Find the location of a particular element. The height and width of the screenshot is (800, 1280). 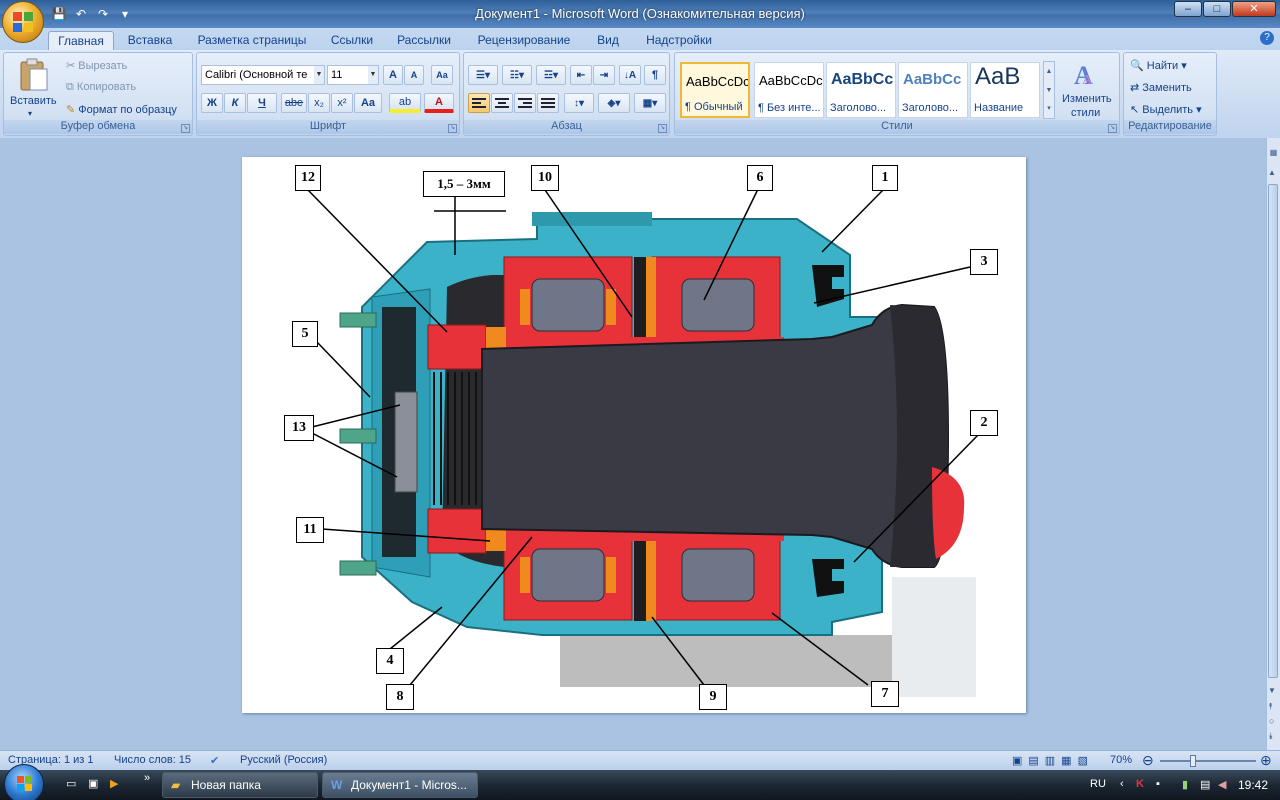

styles-scroll-down-icon: ▼ is located at coordinates (1049, 90).